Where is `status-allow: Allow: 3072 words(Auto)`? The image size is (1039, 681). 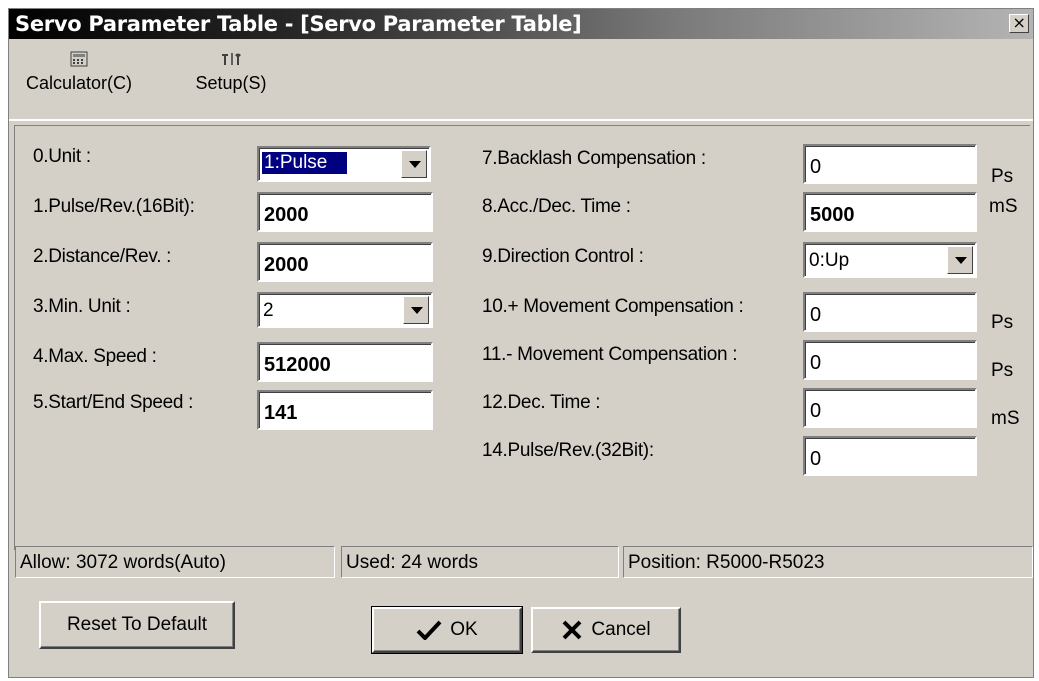 status-allow: Allow: 3072 words(Auto) is located at coordinates (175, 562).